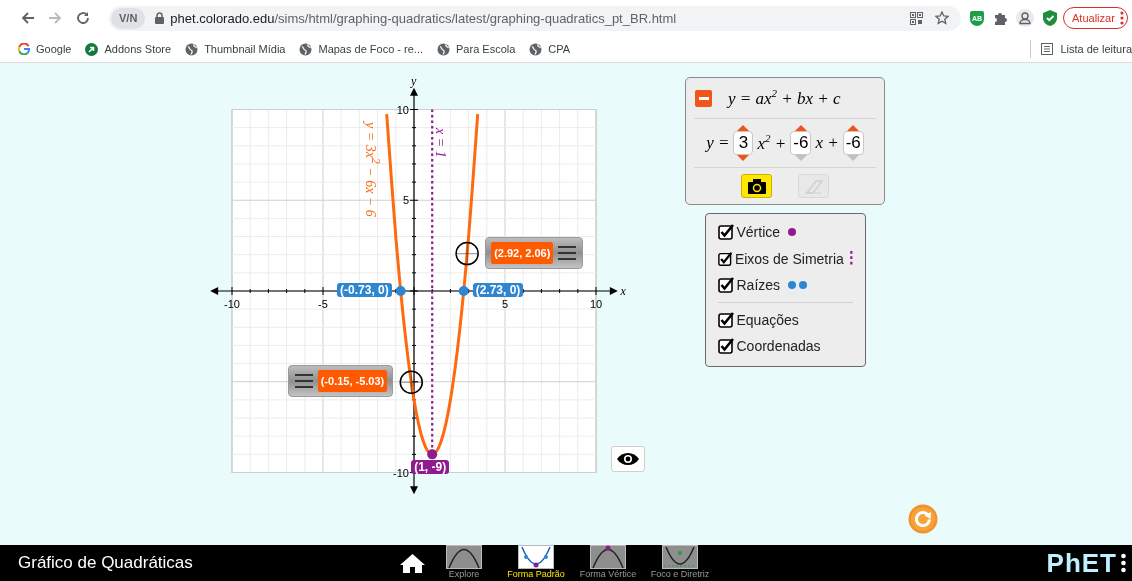 This screenshot has height=581, width=1132. What do you see at coordinates (105, 563) in the screenshot?
I see `app-title: Gráfico de Quadráticas` at bounding box center [105, 563].